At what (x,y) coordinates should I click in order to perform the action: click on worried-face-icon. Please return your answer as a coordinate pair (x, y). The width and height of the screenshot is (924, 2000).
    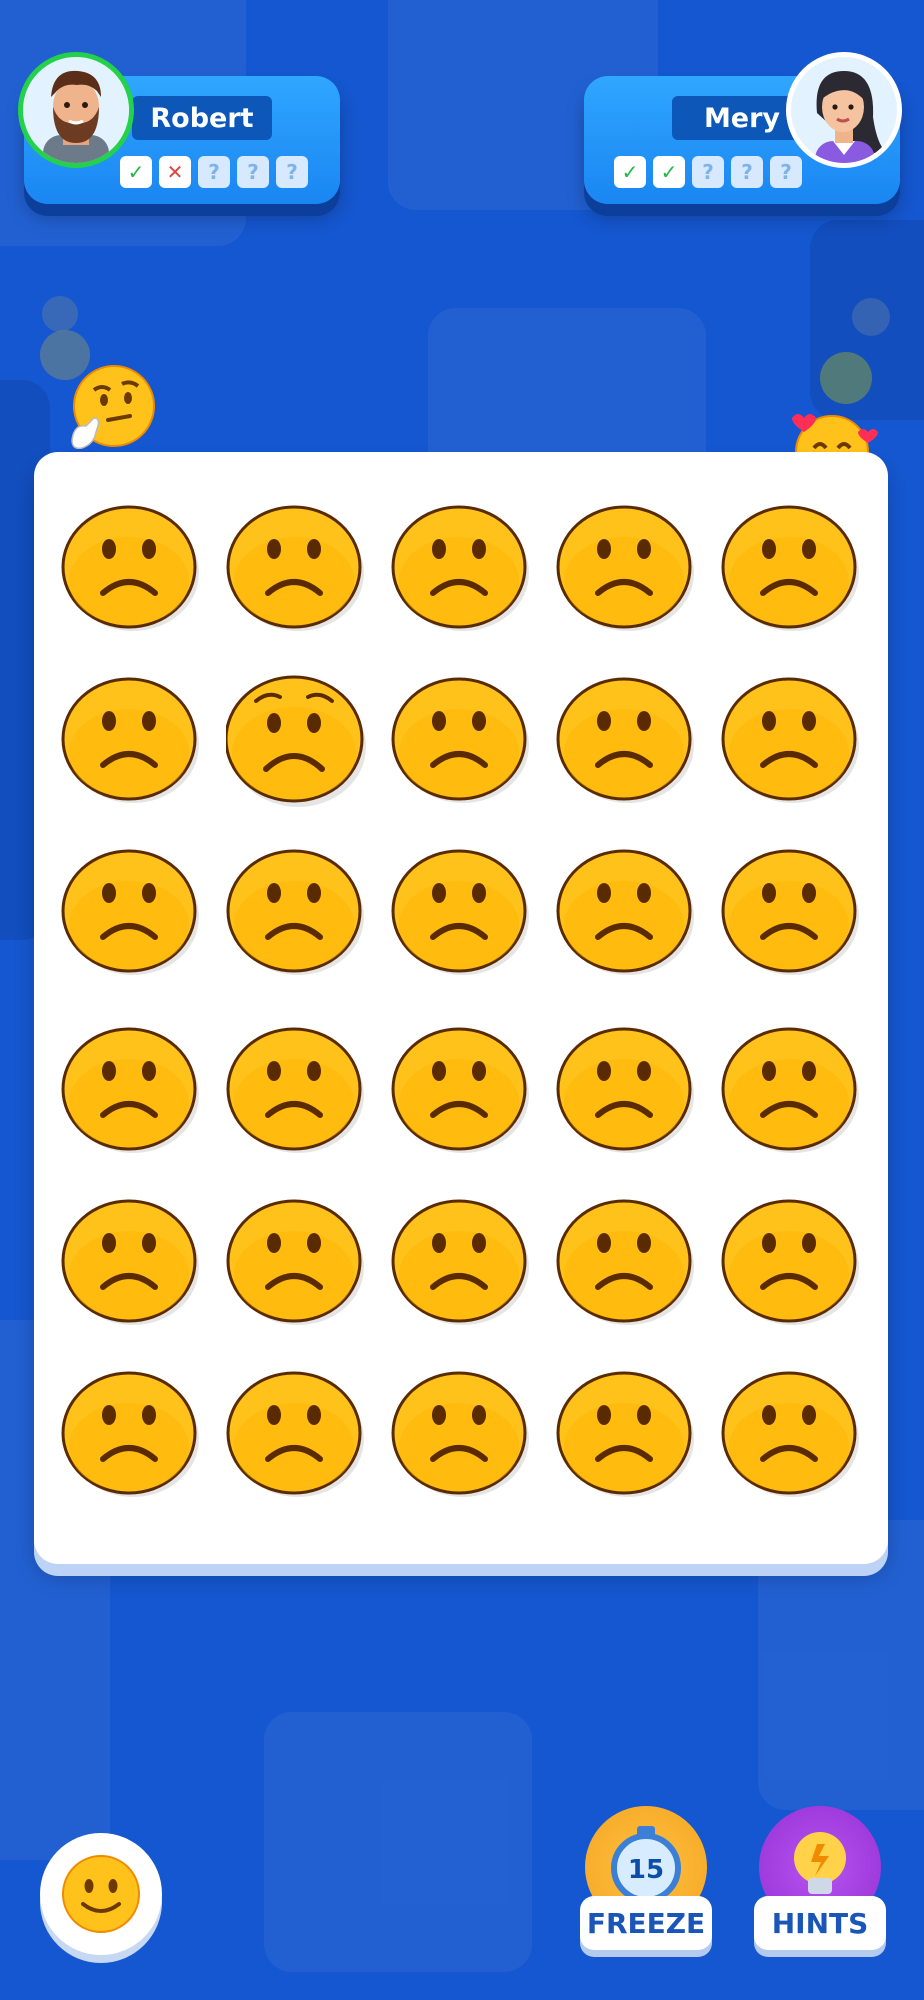
    Looking at the image, I should click on (296, 741).